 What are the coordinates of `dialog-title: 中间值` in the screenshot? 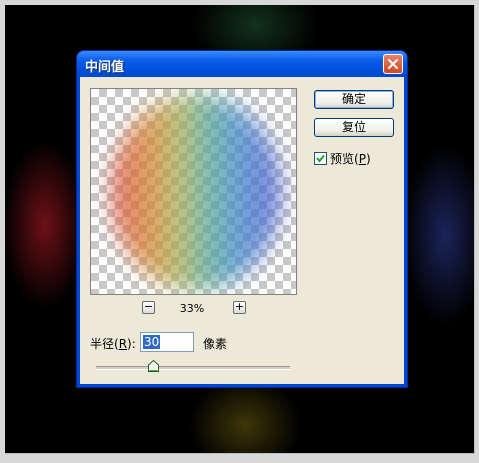 It's located at (105, 67).